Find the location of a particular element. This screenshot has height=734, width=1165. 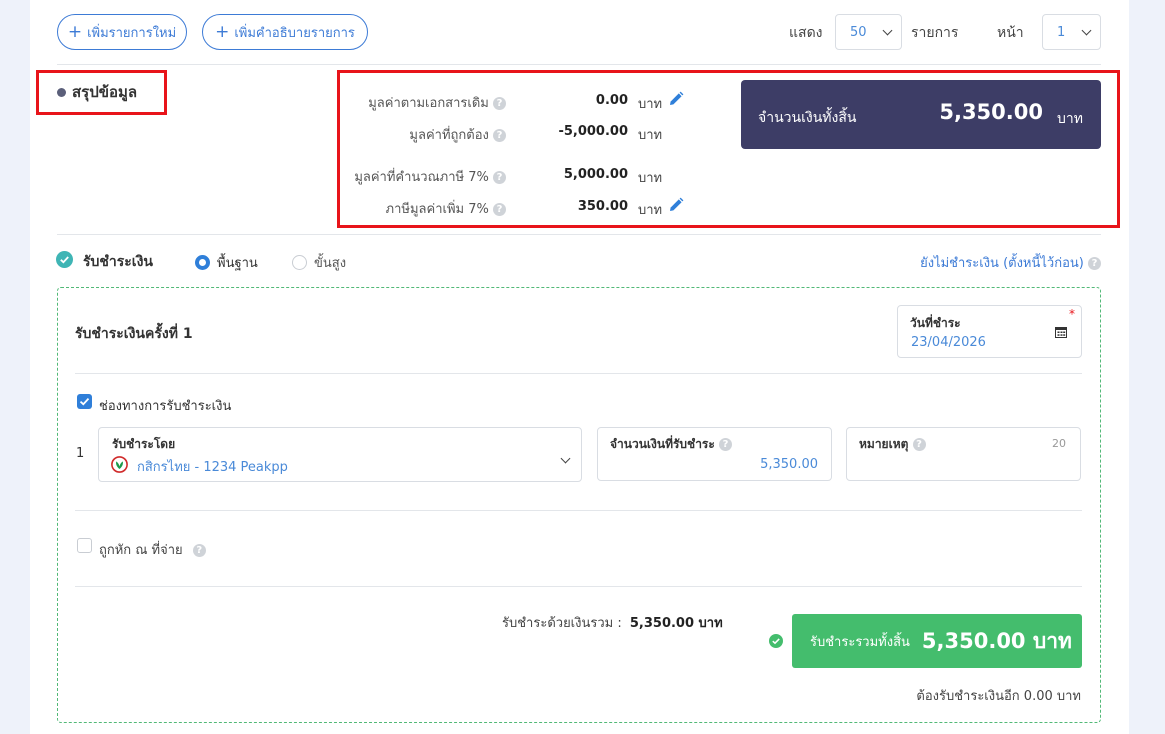

summary-title: สรุปข้อมูล is located at coordinates (97, 92).